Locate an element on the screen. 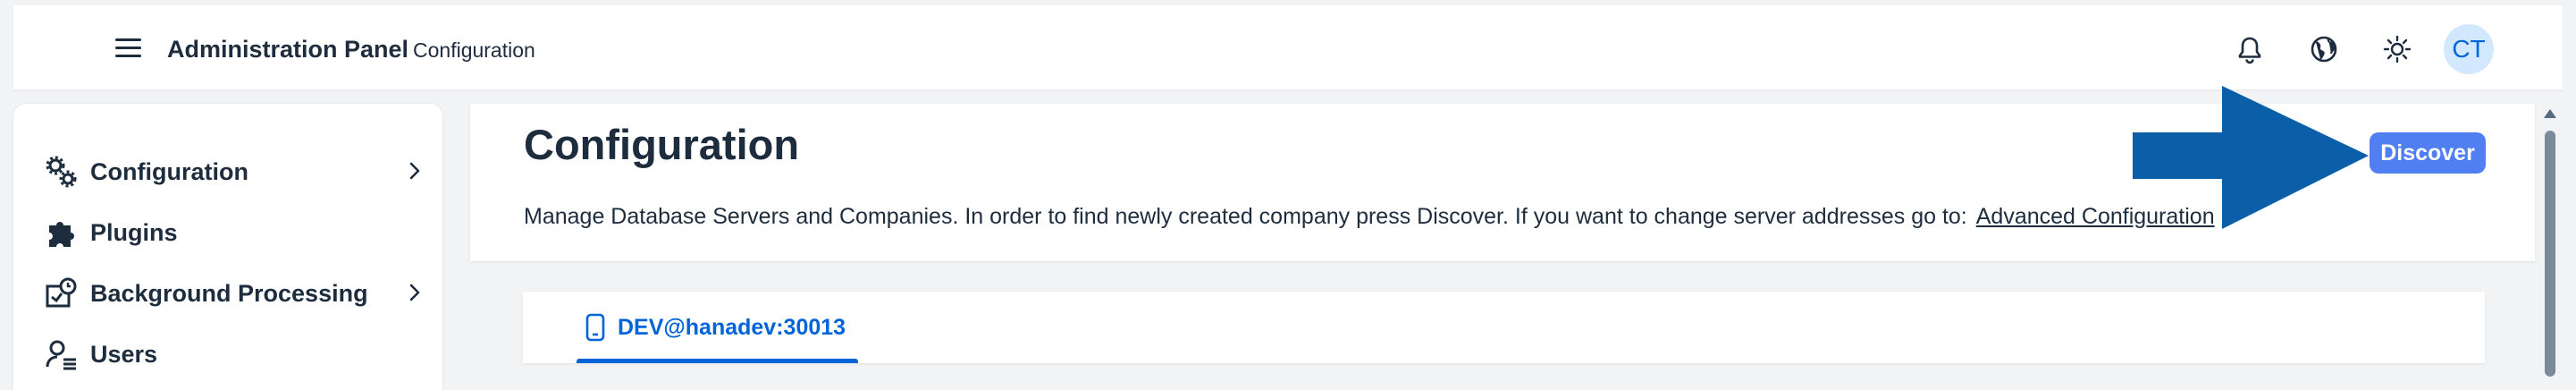  tab-dev-hanadev: DEV@hanadev:30013 is located at coordinates (724, 327).